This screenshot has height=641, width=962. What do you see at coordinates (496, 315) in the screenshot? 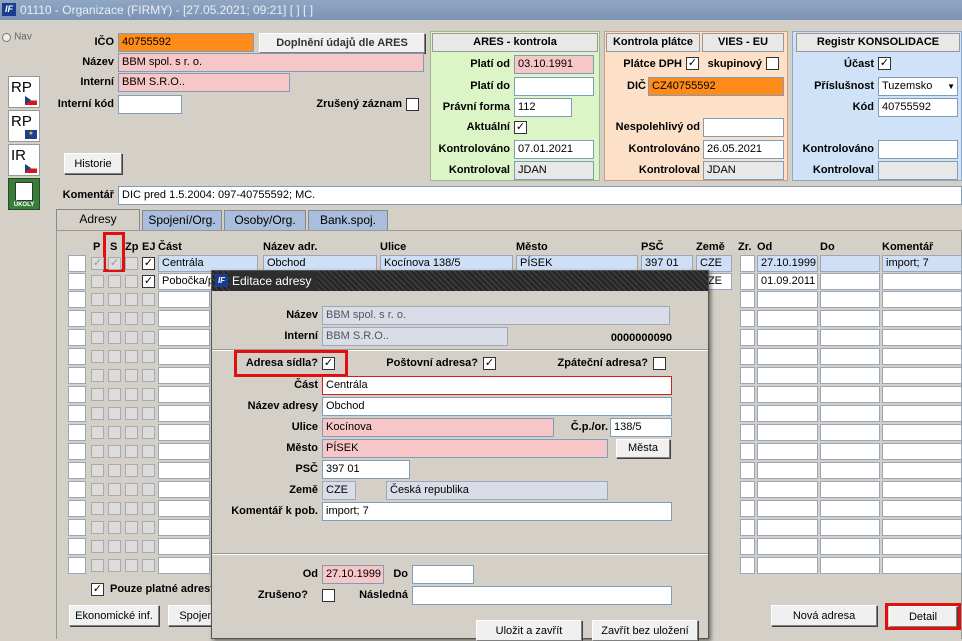
I see `dlg-nazev-field: BBM spol. s r. o.` at bounding box center [496, 315].